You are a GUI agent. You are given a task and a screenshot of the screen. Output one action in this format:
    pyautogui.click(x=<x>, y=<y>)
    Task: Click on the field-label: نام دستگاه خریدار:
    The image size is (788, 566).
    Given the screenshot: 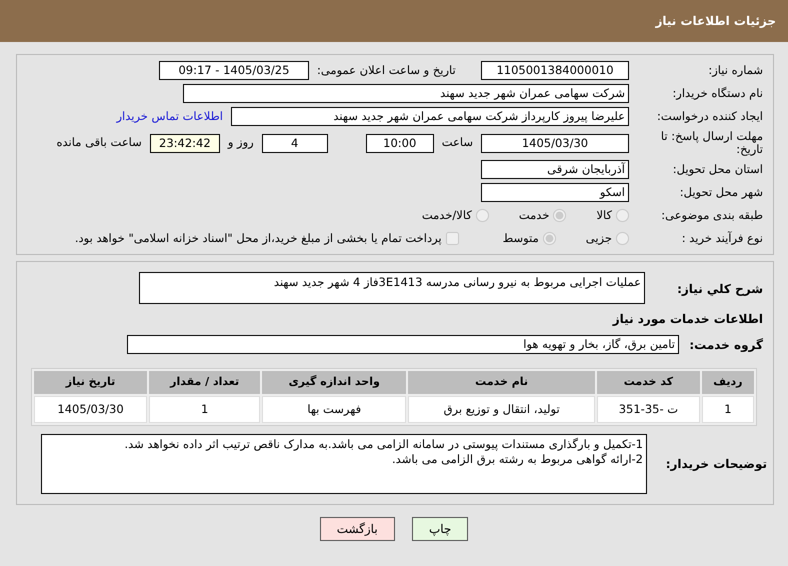 What is the action you would take?
    pyautogui.click(x=717, y=93)
    